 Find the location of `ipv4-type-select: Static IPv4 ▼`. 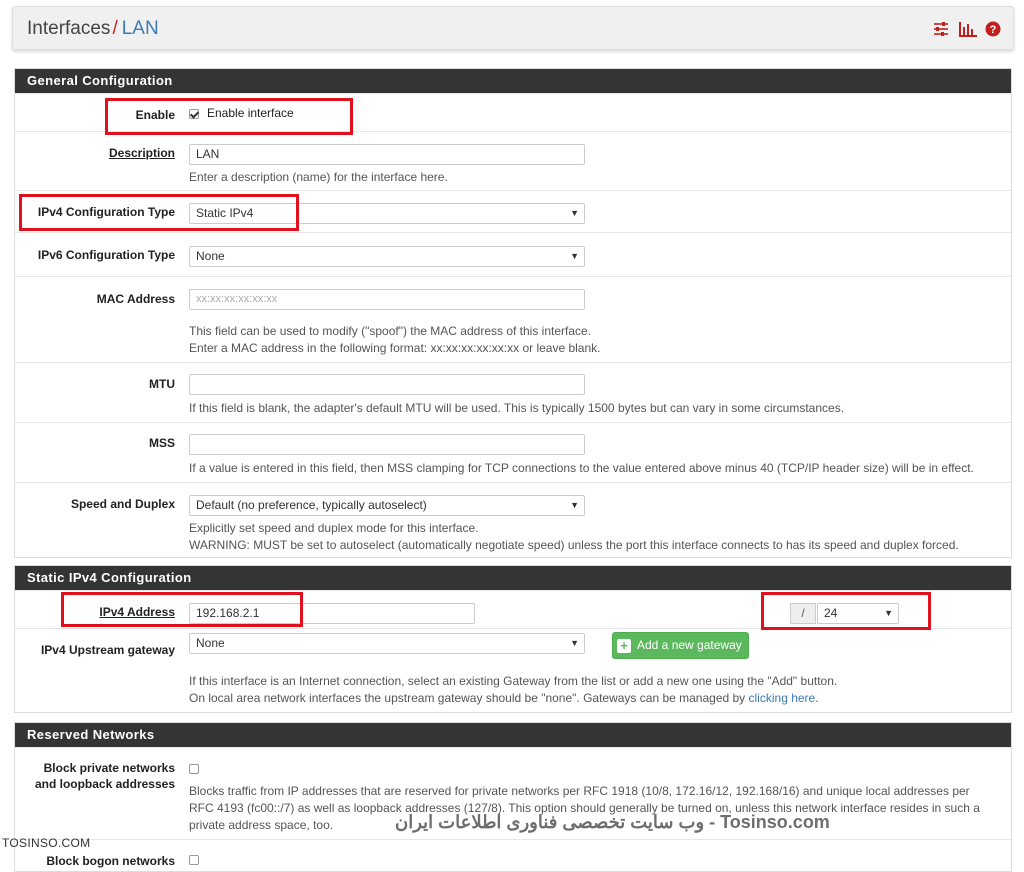

ipv4-type-select: Static IPv4 ▼ is located at coordinates (387, 213).